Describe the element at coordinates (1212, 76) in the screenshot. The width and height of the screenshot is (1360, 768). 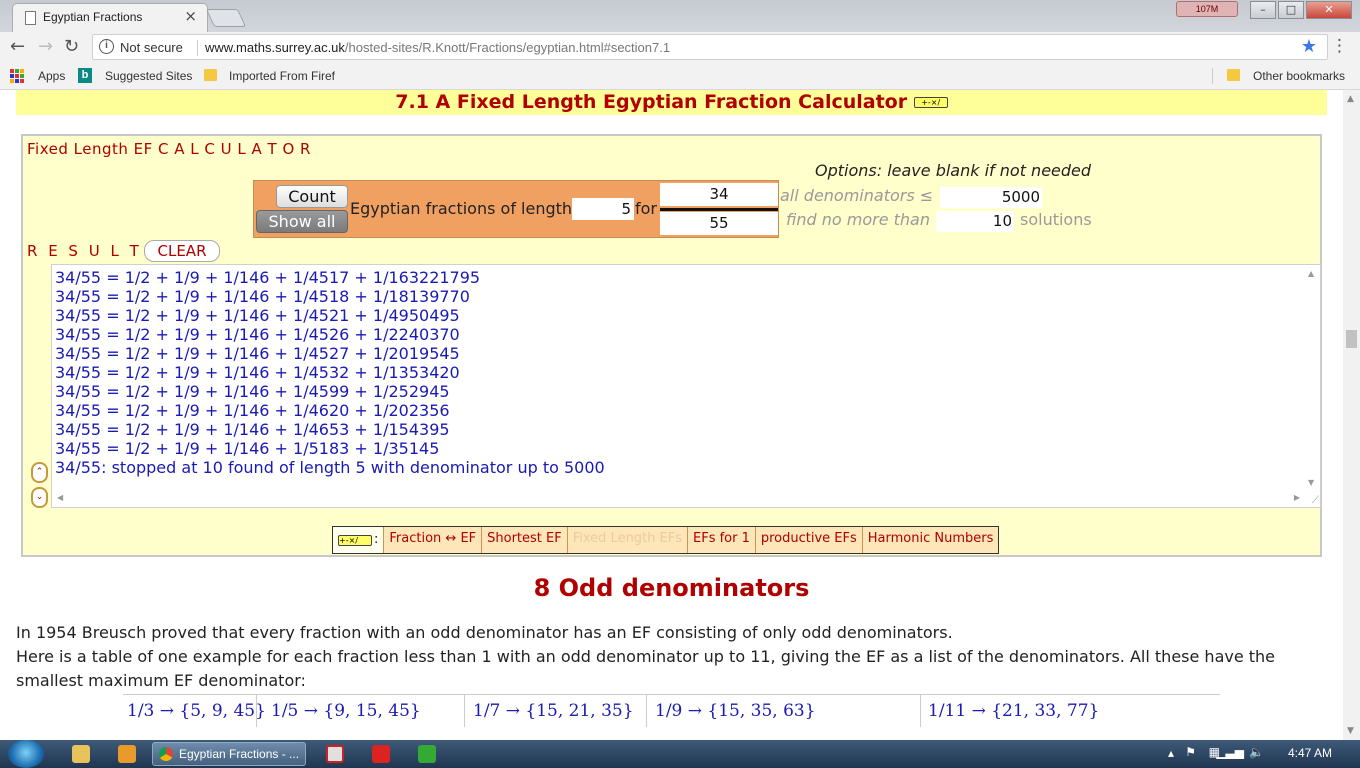
I see `bookmark-separator` at that location.